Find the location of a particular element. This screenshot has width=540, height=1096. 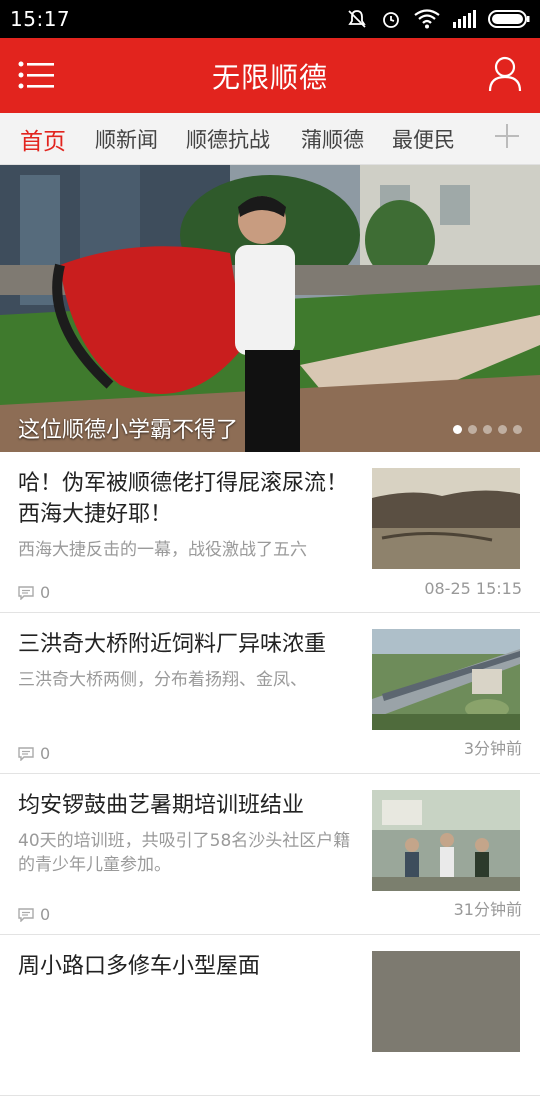

tab-shun-news: 顺新闻 is located at coordinates (126, 139).